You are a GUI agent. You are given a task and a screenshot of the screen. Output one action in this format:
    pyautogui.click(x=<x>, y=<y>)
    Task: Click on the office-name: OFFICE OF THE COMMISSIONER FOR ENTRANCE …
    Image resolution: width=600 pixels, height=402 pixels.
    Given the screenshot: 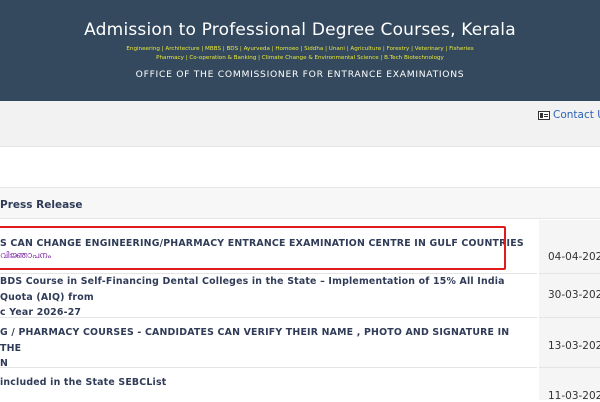 What is the action you would take?
    pyautogui.click(x=300, y=74)
    